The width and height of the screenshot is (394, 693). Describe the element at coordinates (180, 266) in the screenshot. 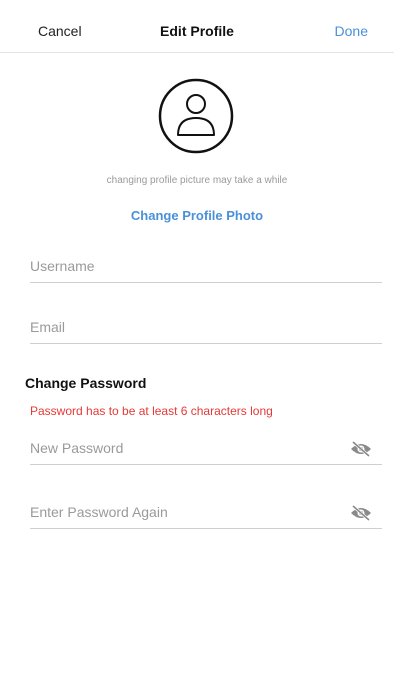

I see `username-input` at that location.